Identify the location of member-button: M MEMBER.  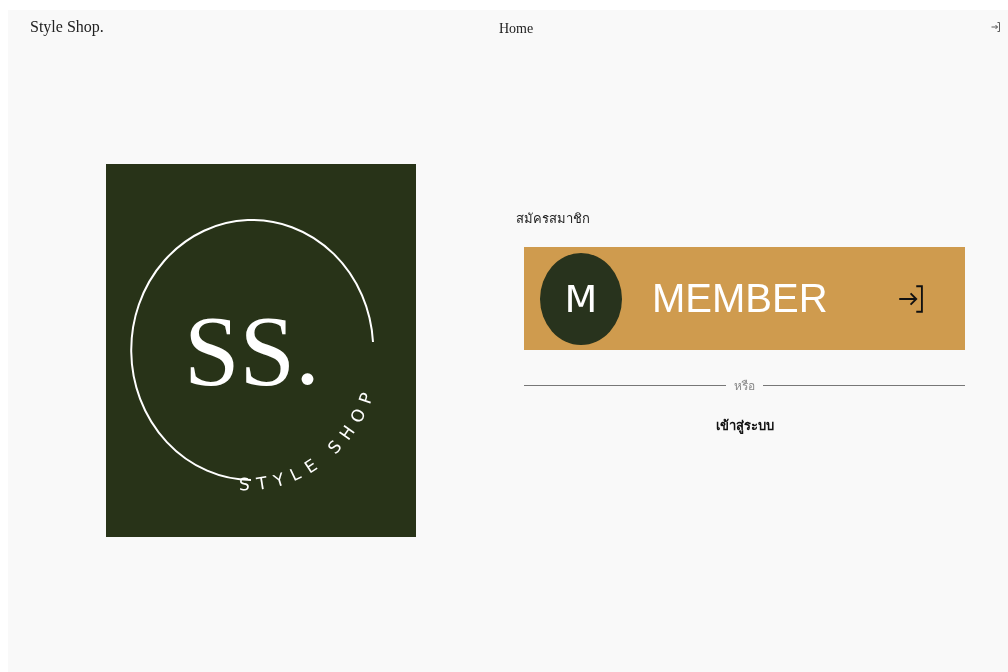
(744, 298).